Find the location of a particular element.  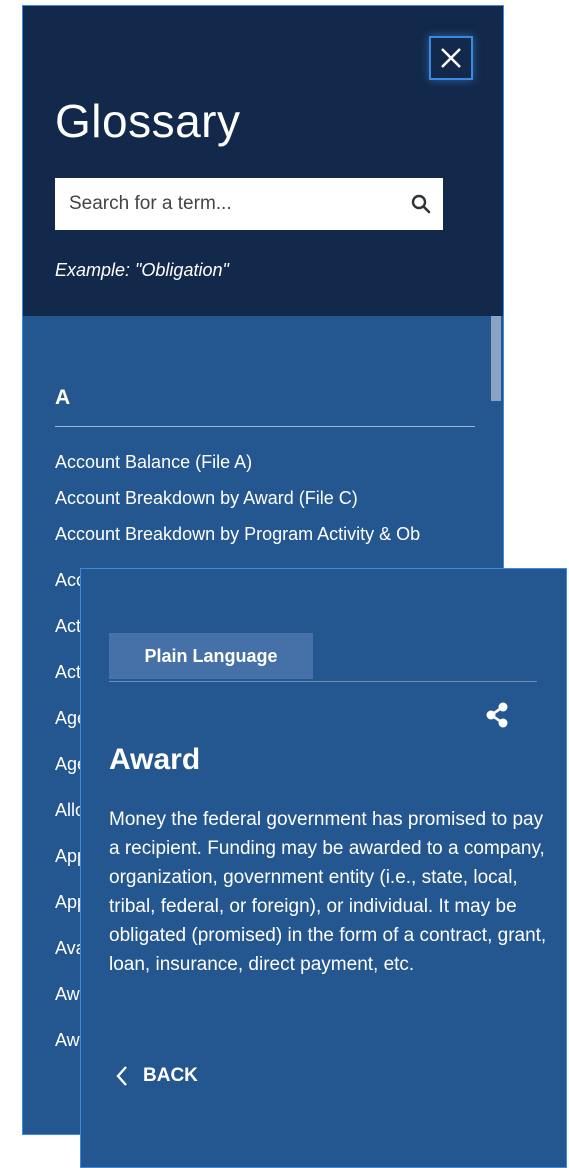

tab-plain-language: Plain Language is located at coordinates (211, 656).